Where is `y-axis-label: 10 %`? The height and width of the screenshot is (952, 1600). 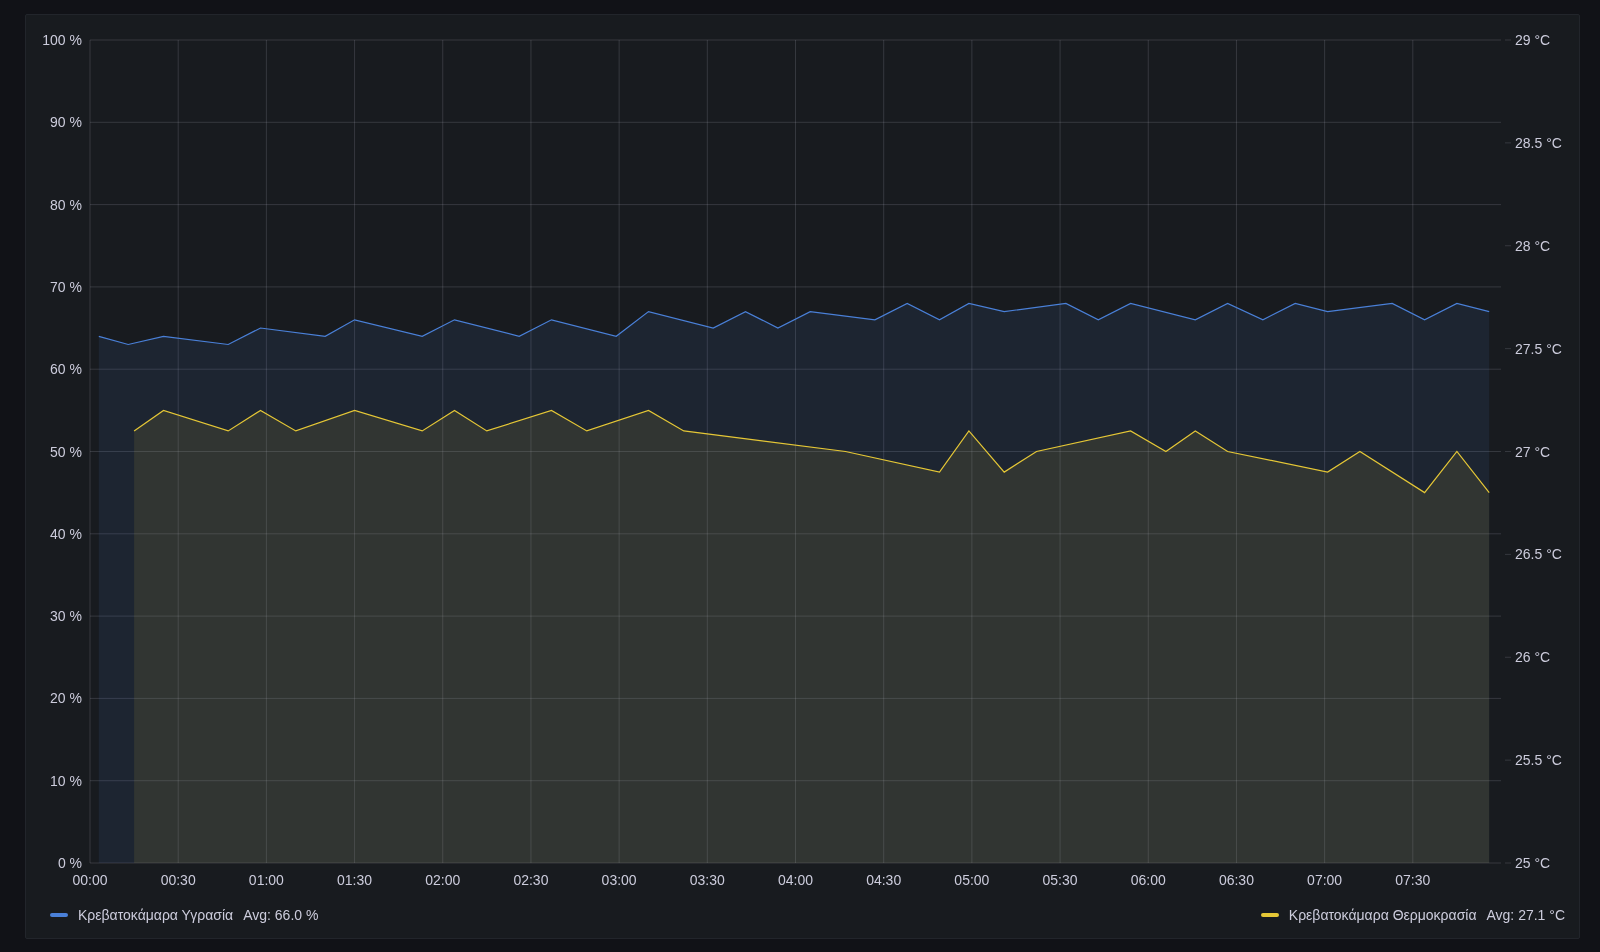
y-axis-label: 10 % is located at coordinates (66, 780).